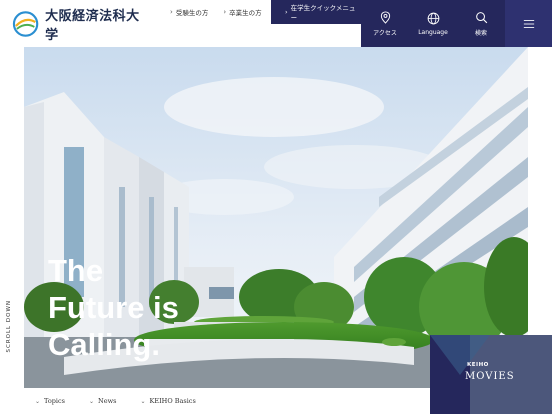 This screenshot has height=414, width=552. I want to click on student-quick-menu-button: › 在学生クイックメニュー, so click(316, 12).